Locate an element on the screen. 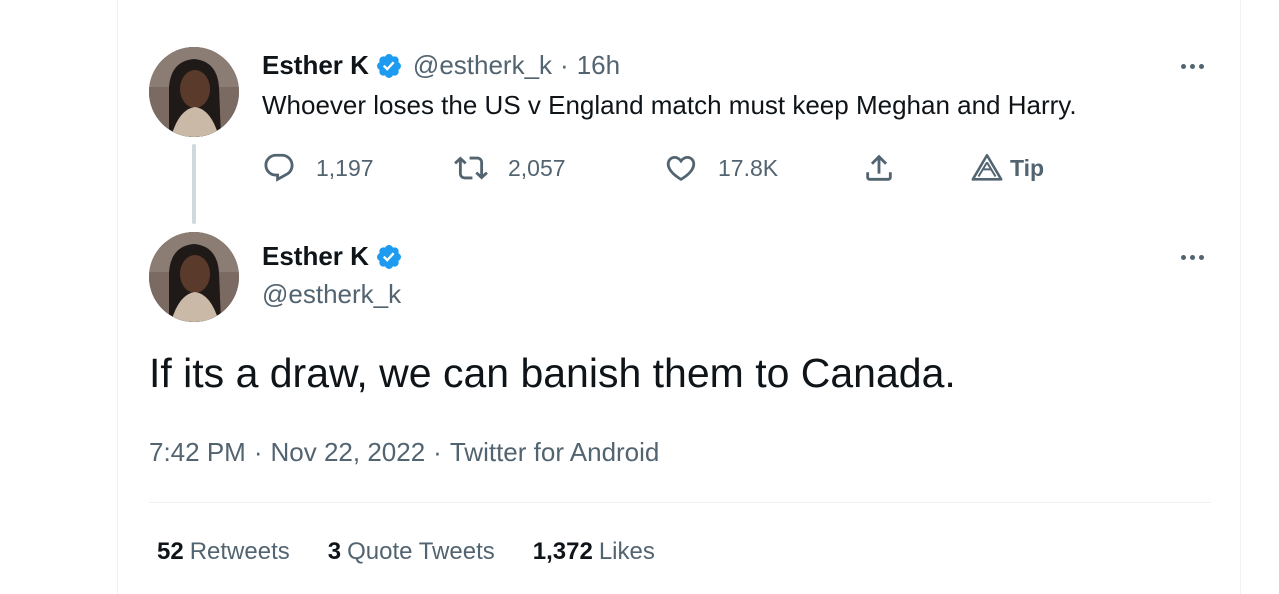 Image resolution: width=1279 pixels, height=594 pixels. retweets-stat: 52 Retweets is located at coordinates (223, 552).